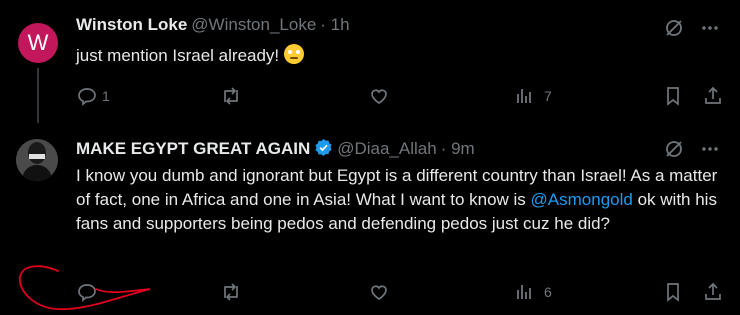  What do you see at coordinates (323, 150) in the screenshot?
I see `verified-badge-icon` at bounding box center [323, 150].